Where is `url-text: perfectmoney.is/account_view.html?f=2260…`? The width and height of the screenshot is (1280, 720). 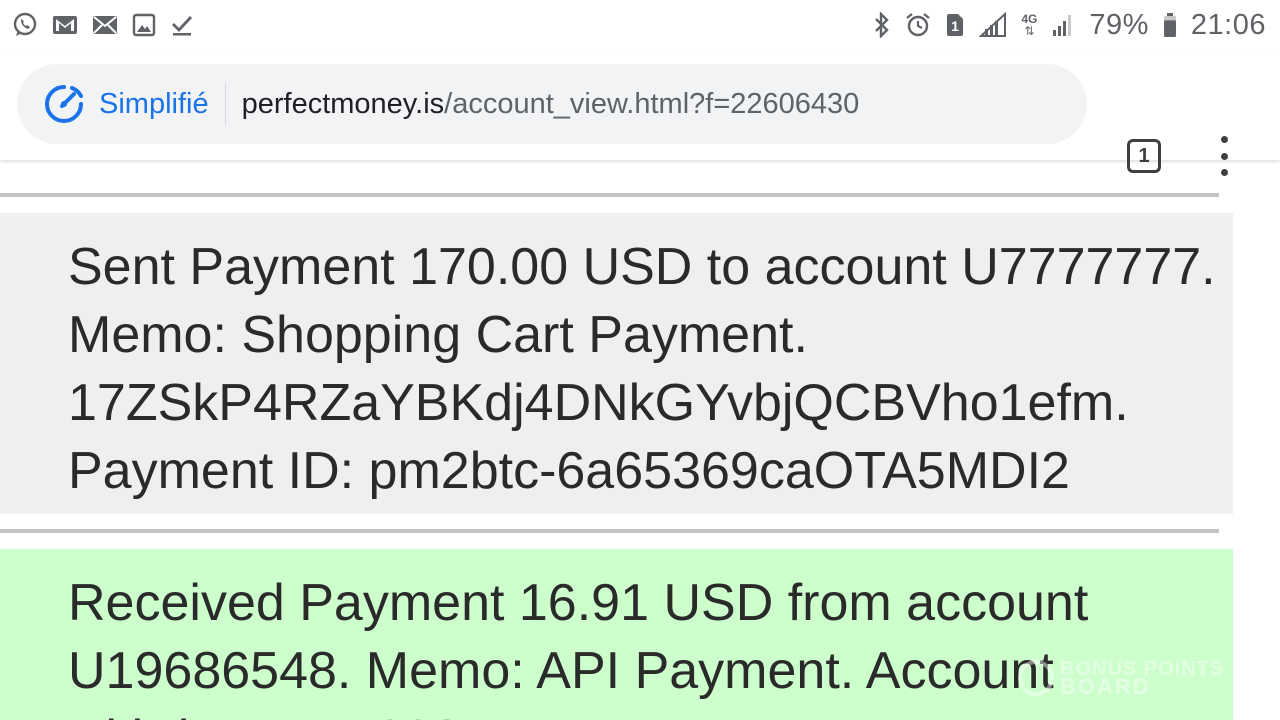
url-text: perfectmoney.is/account_view.html?f=2260… is located at coordinates (551, 104).